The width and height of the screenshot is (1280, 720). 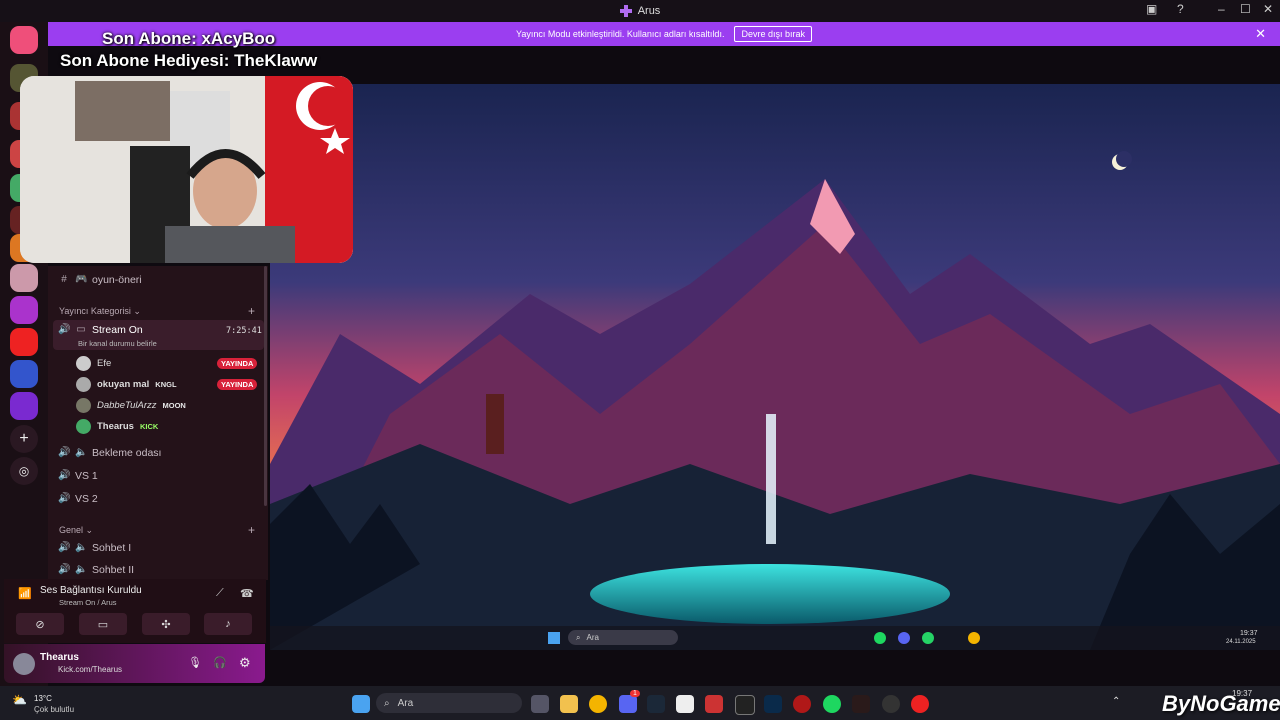 I want to click on category-label: Genel, so click(x=71, y=530).